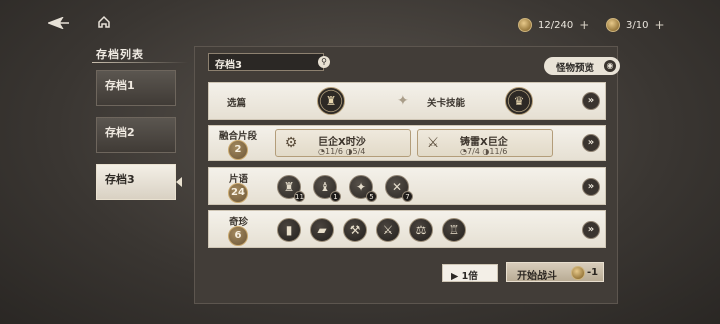 The height and width of the screenshot is (324, 720). Describe the element at coordinates (433, 143) in the screenshot. I see `fusion-card-2-icon: ⚔` at that location.